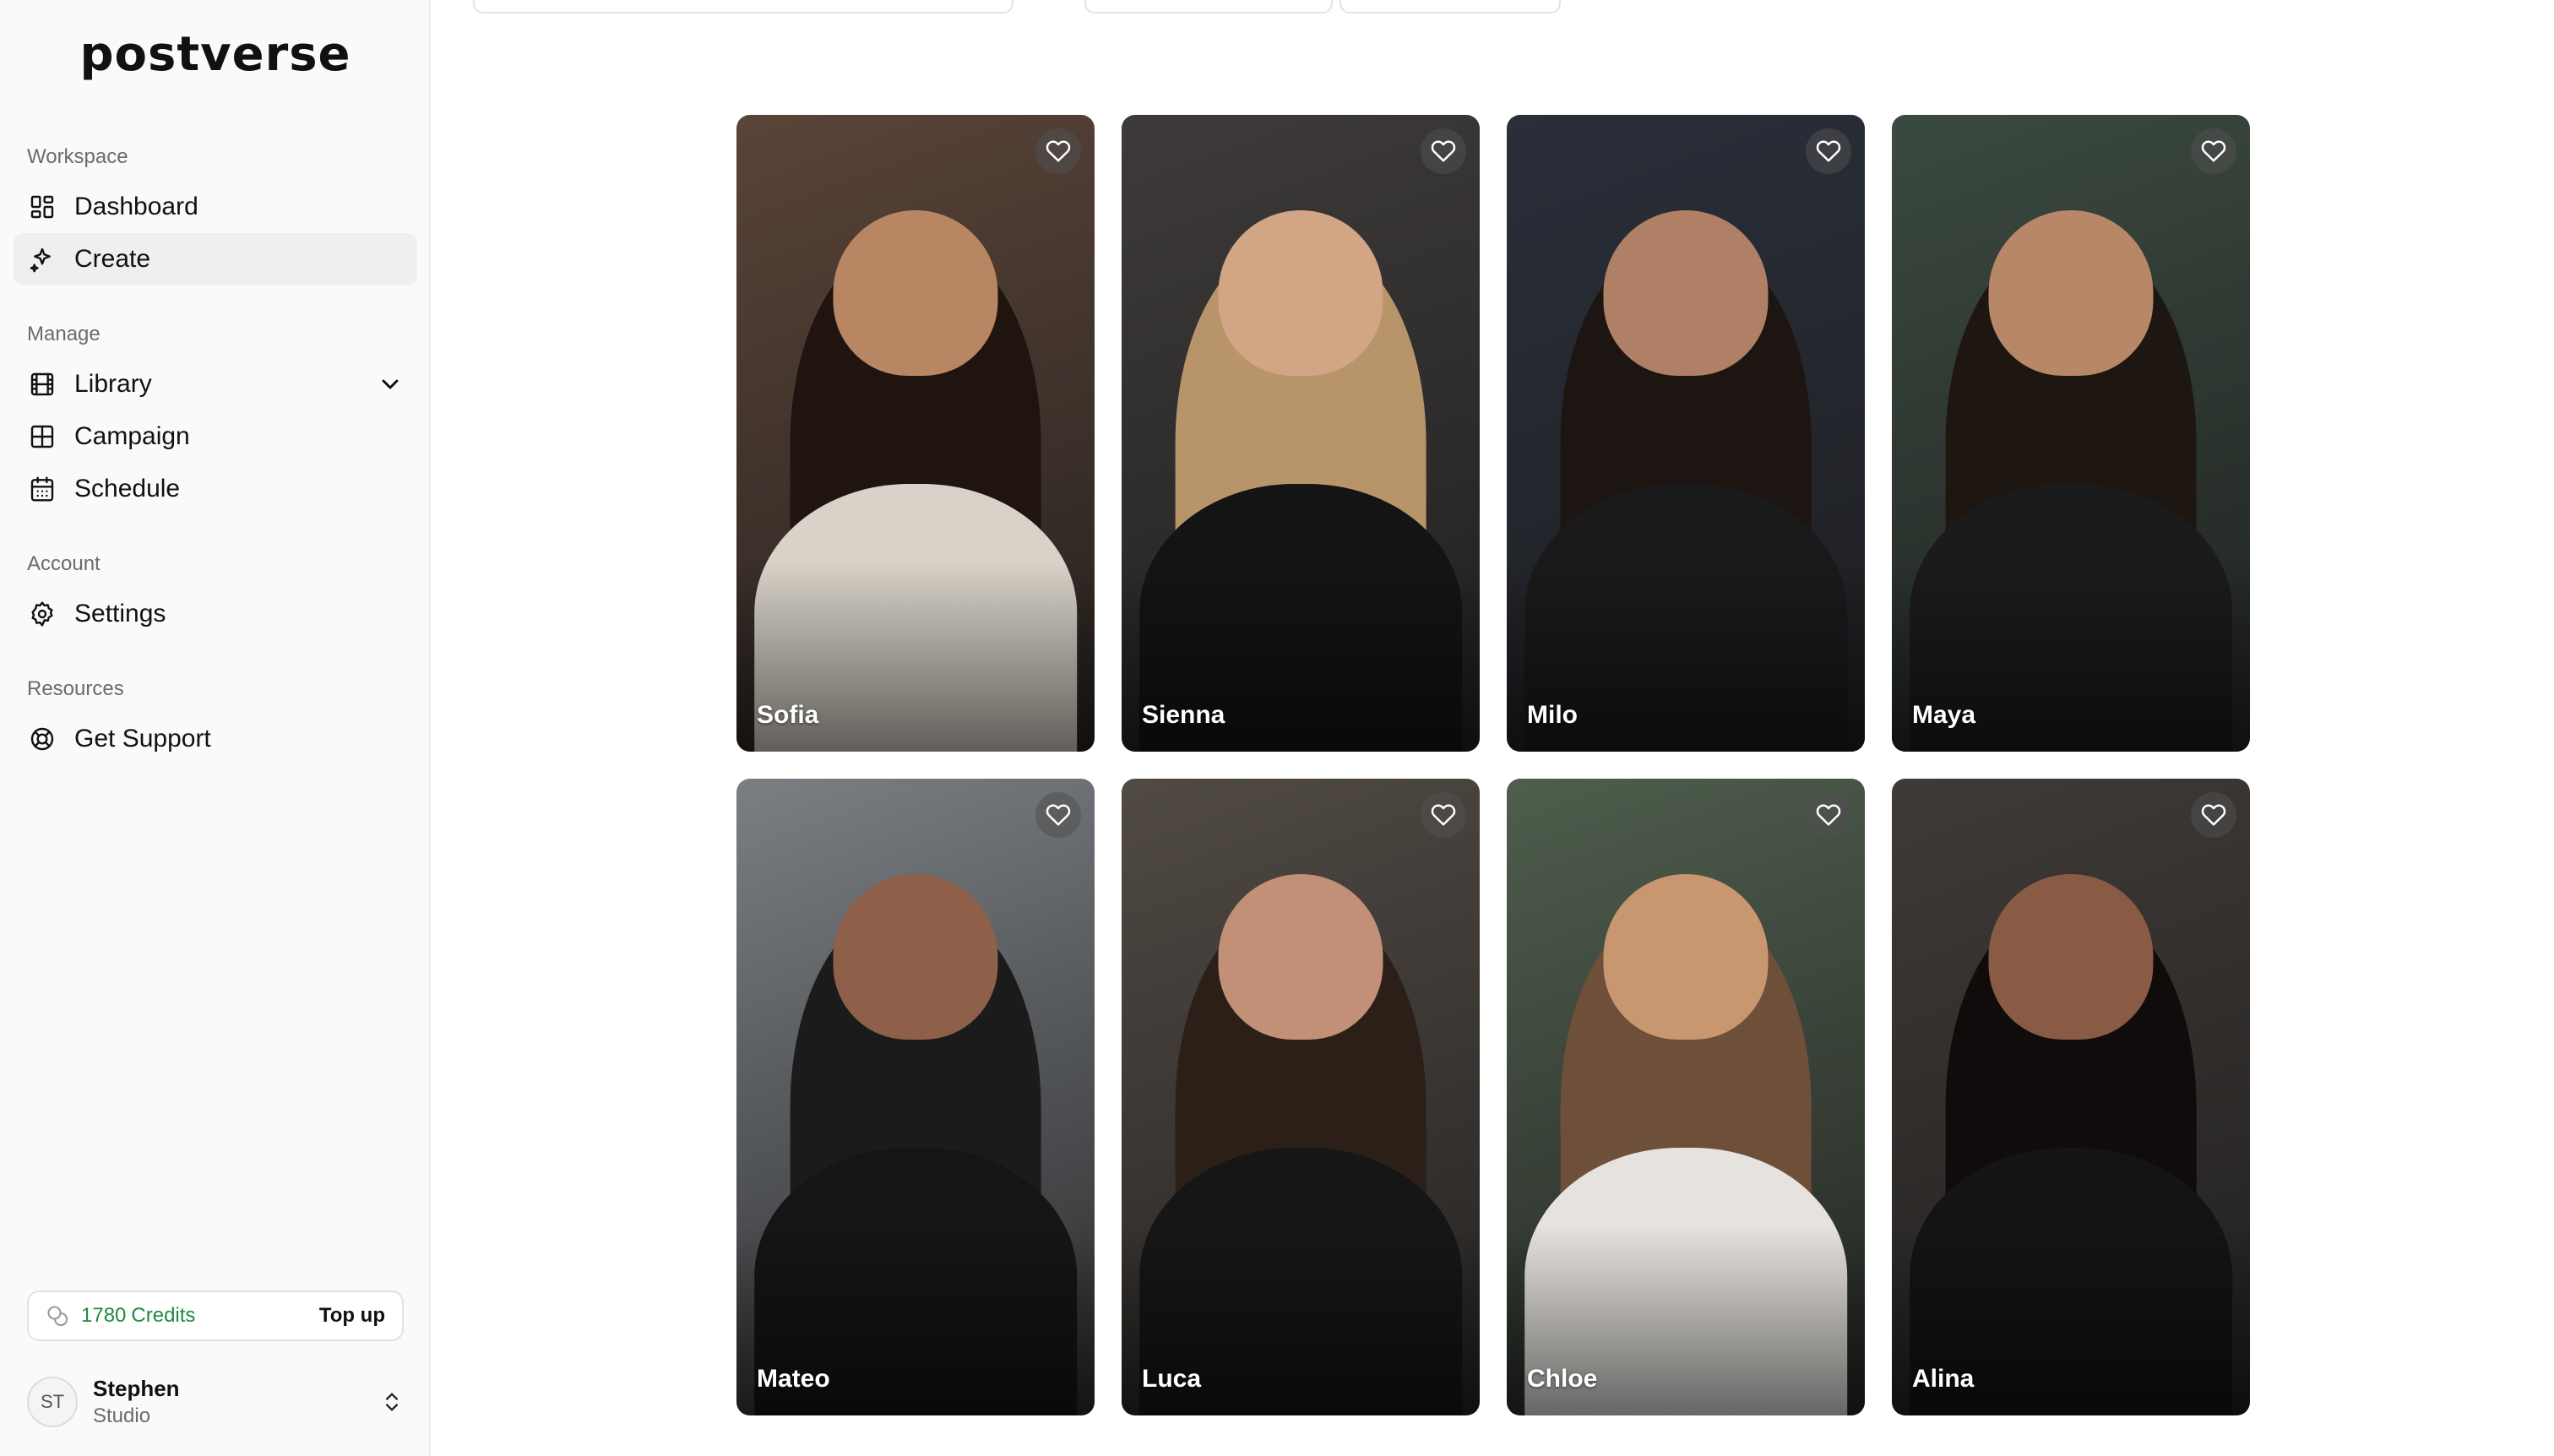 This screenshot has width=2554, height=1456. What do you see at coordinates (113, 384) in the screenshot?
I see `sidebar-item-label: Library` at bounding box center [113, 384].